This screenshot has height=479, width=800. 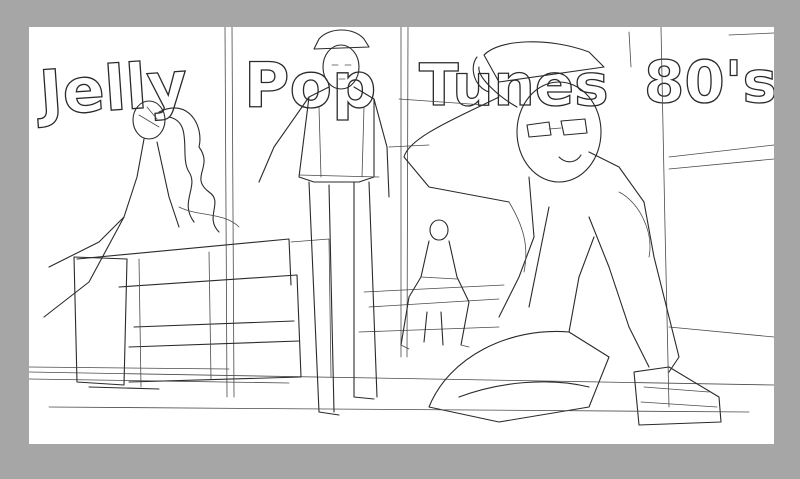 What do you see at coordinates (514, 85) in the screenshot?
I see `sign-word-tunes: Tunes` at bounding box center [514, 85].